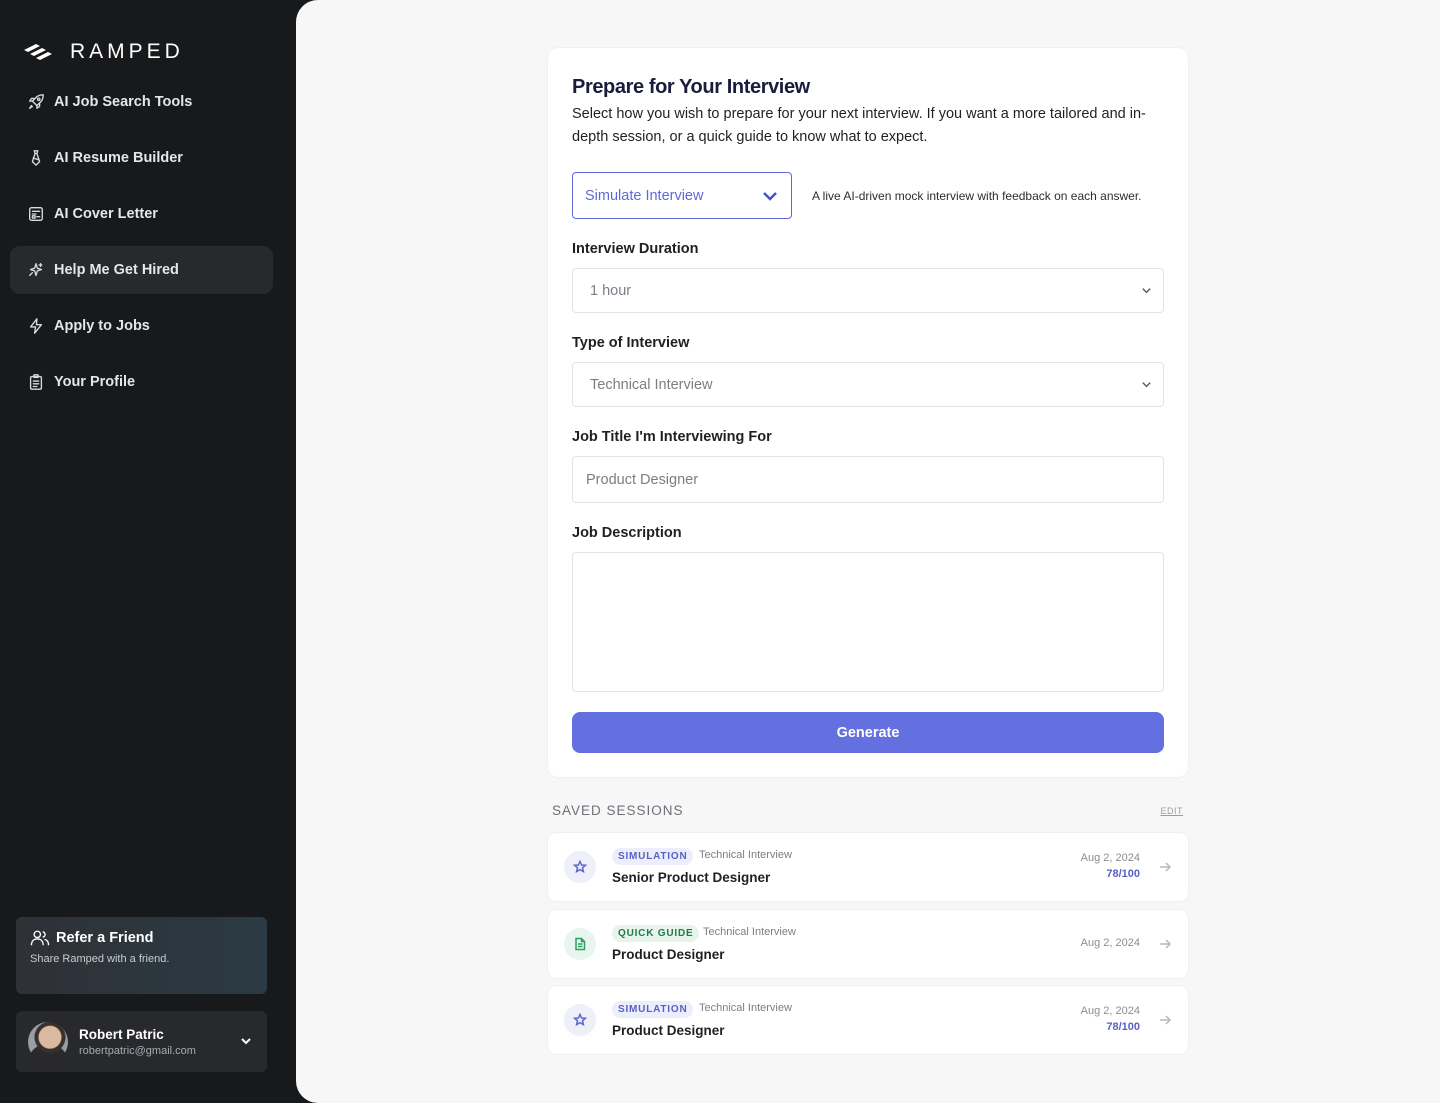 The width and height of the screenshot is (1440, 1103). Describe the element at coordinates (123, 102) in the screenshot. I see `sidebar-item-label: AI Job Search Tools` at that location.